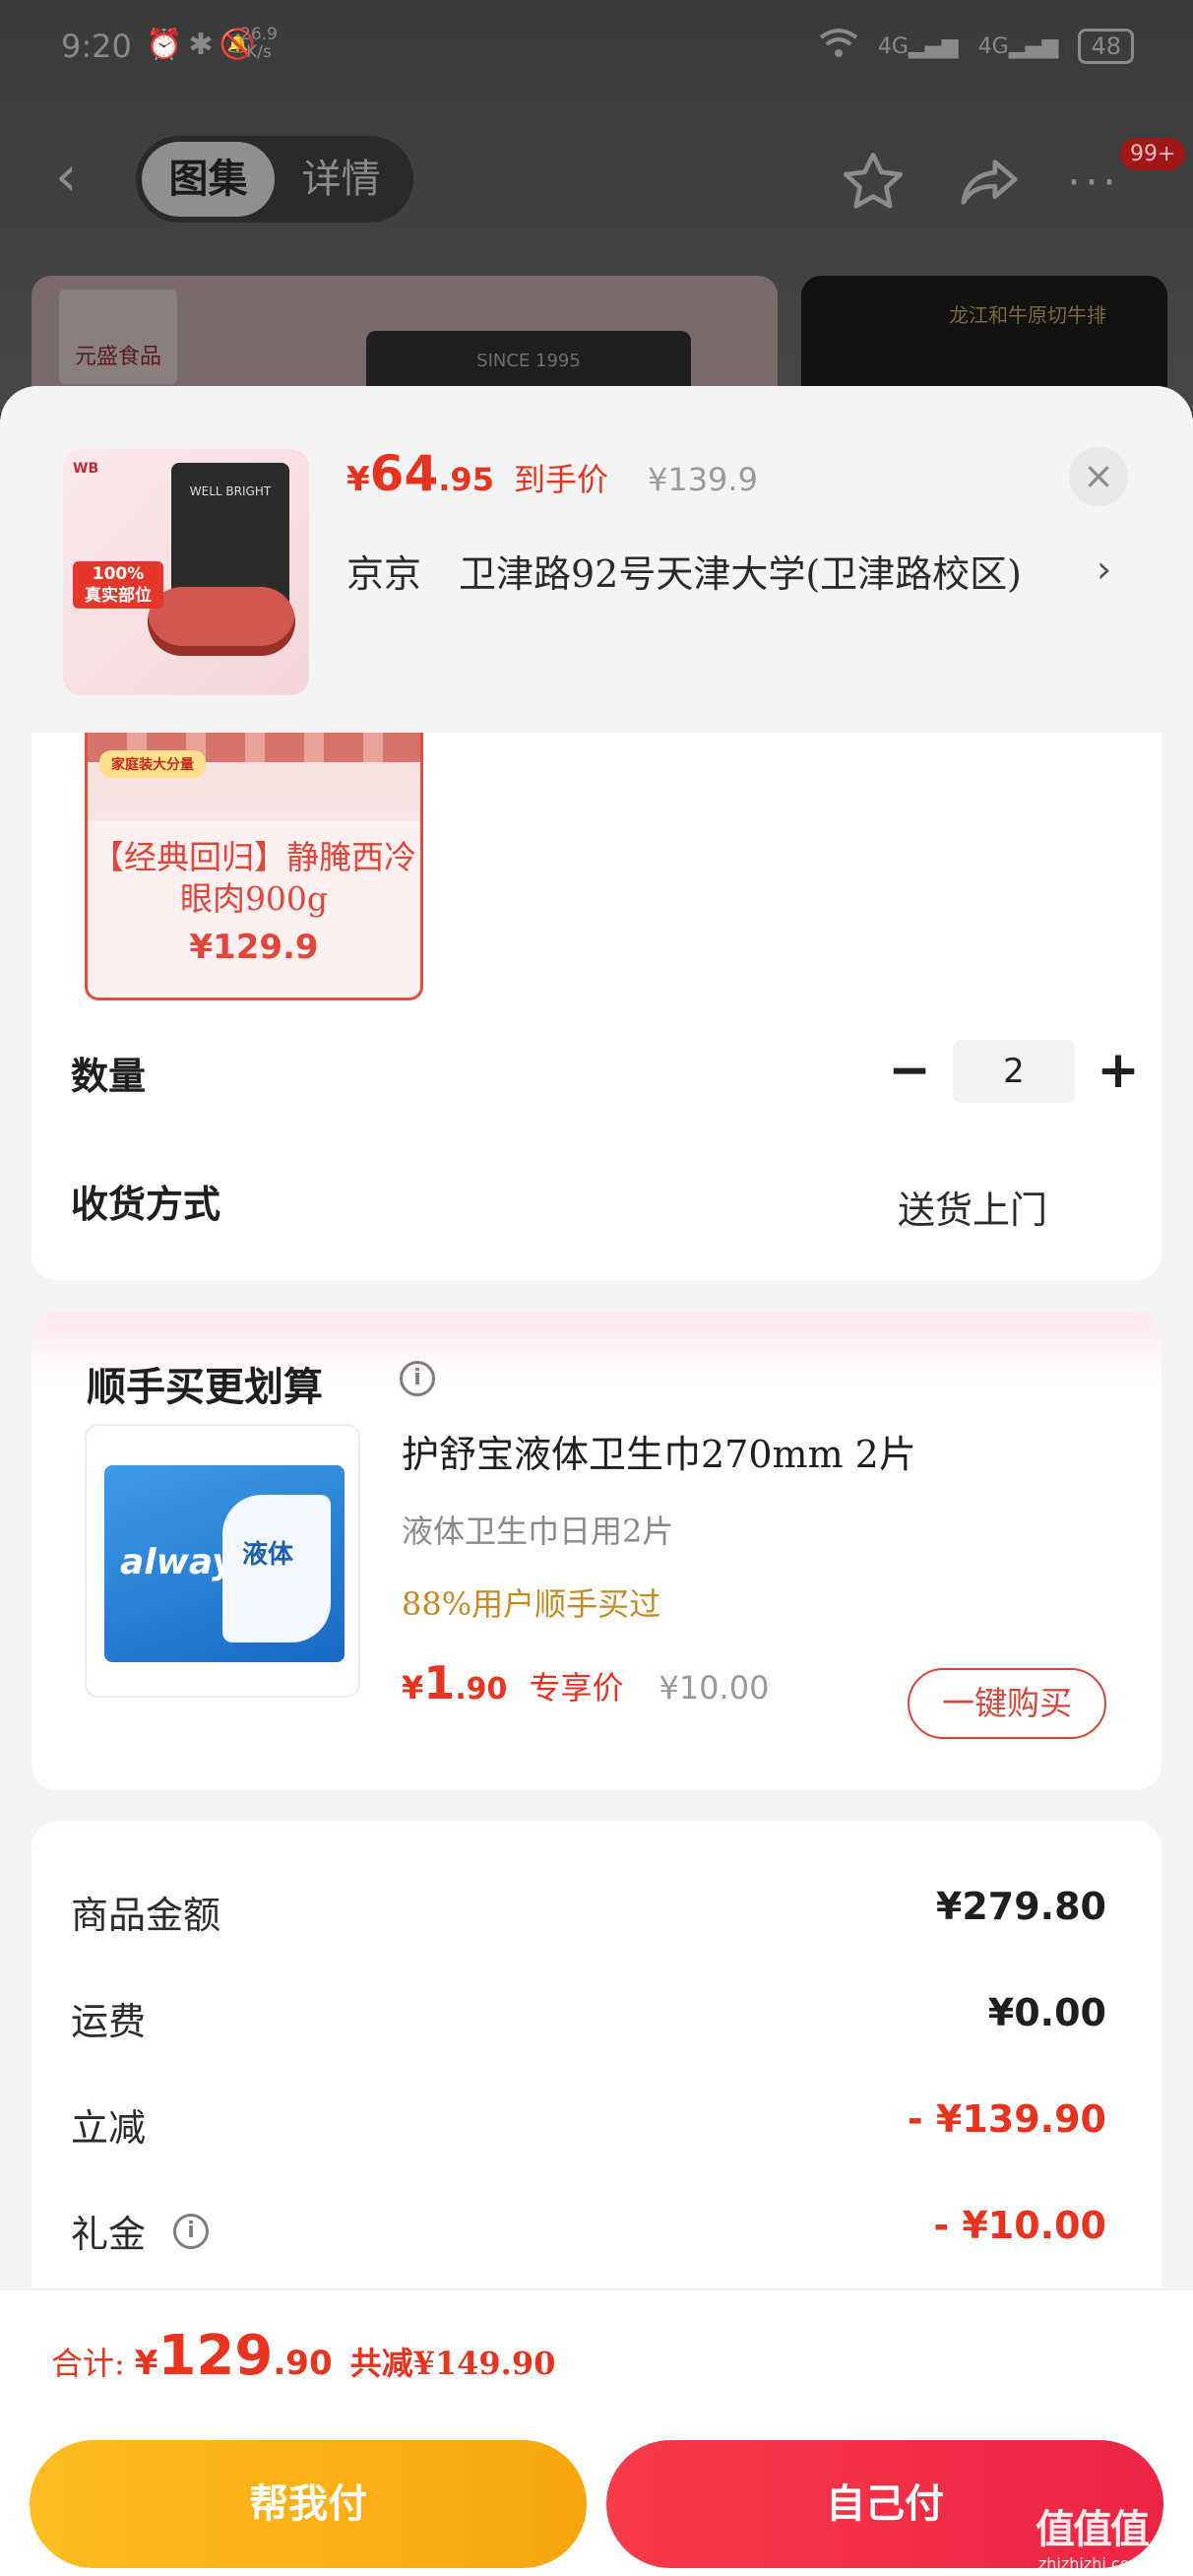 The height and width of the screenshot is (2576, 1193). What do you see at coordinates (989, 182) in the screenshot?
I see `share-icon` at bounding box center [989, 182].